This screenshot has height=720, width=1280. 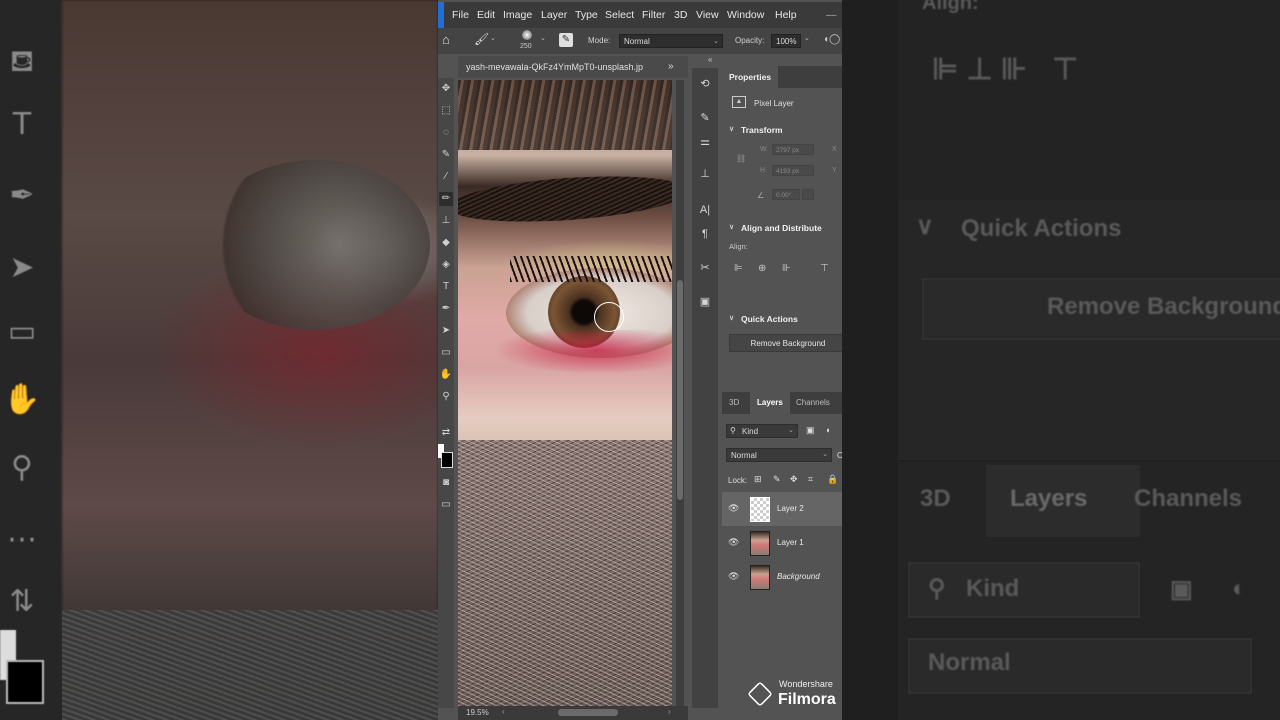 I want to click on vertical-scrollbar, so click(x=680, y=393).